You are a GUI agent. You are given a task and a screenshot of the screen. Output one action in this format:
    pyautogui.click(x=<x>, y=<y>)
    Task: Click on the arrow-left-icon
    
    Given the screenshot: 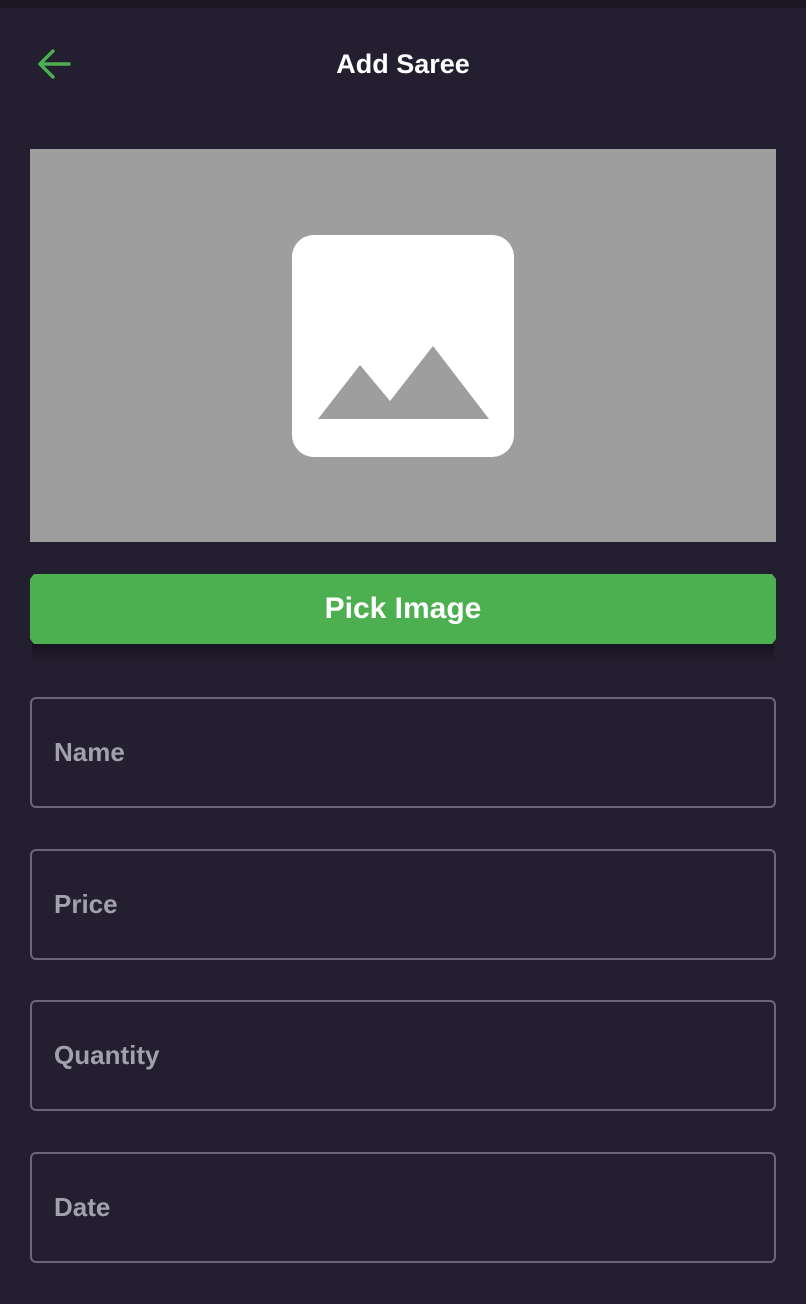 What is the action you would take?
    pyautogui.click(x=54, y=64)
    